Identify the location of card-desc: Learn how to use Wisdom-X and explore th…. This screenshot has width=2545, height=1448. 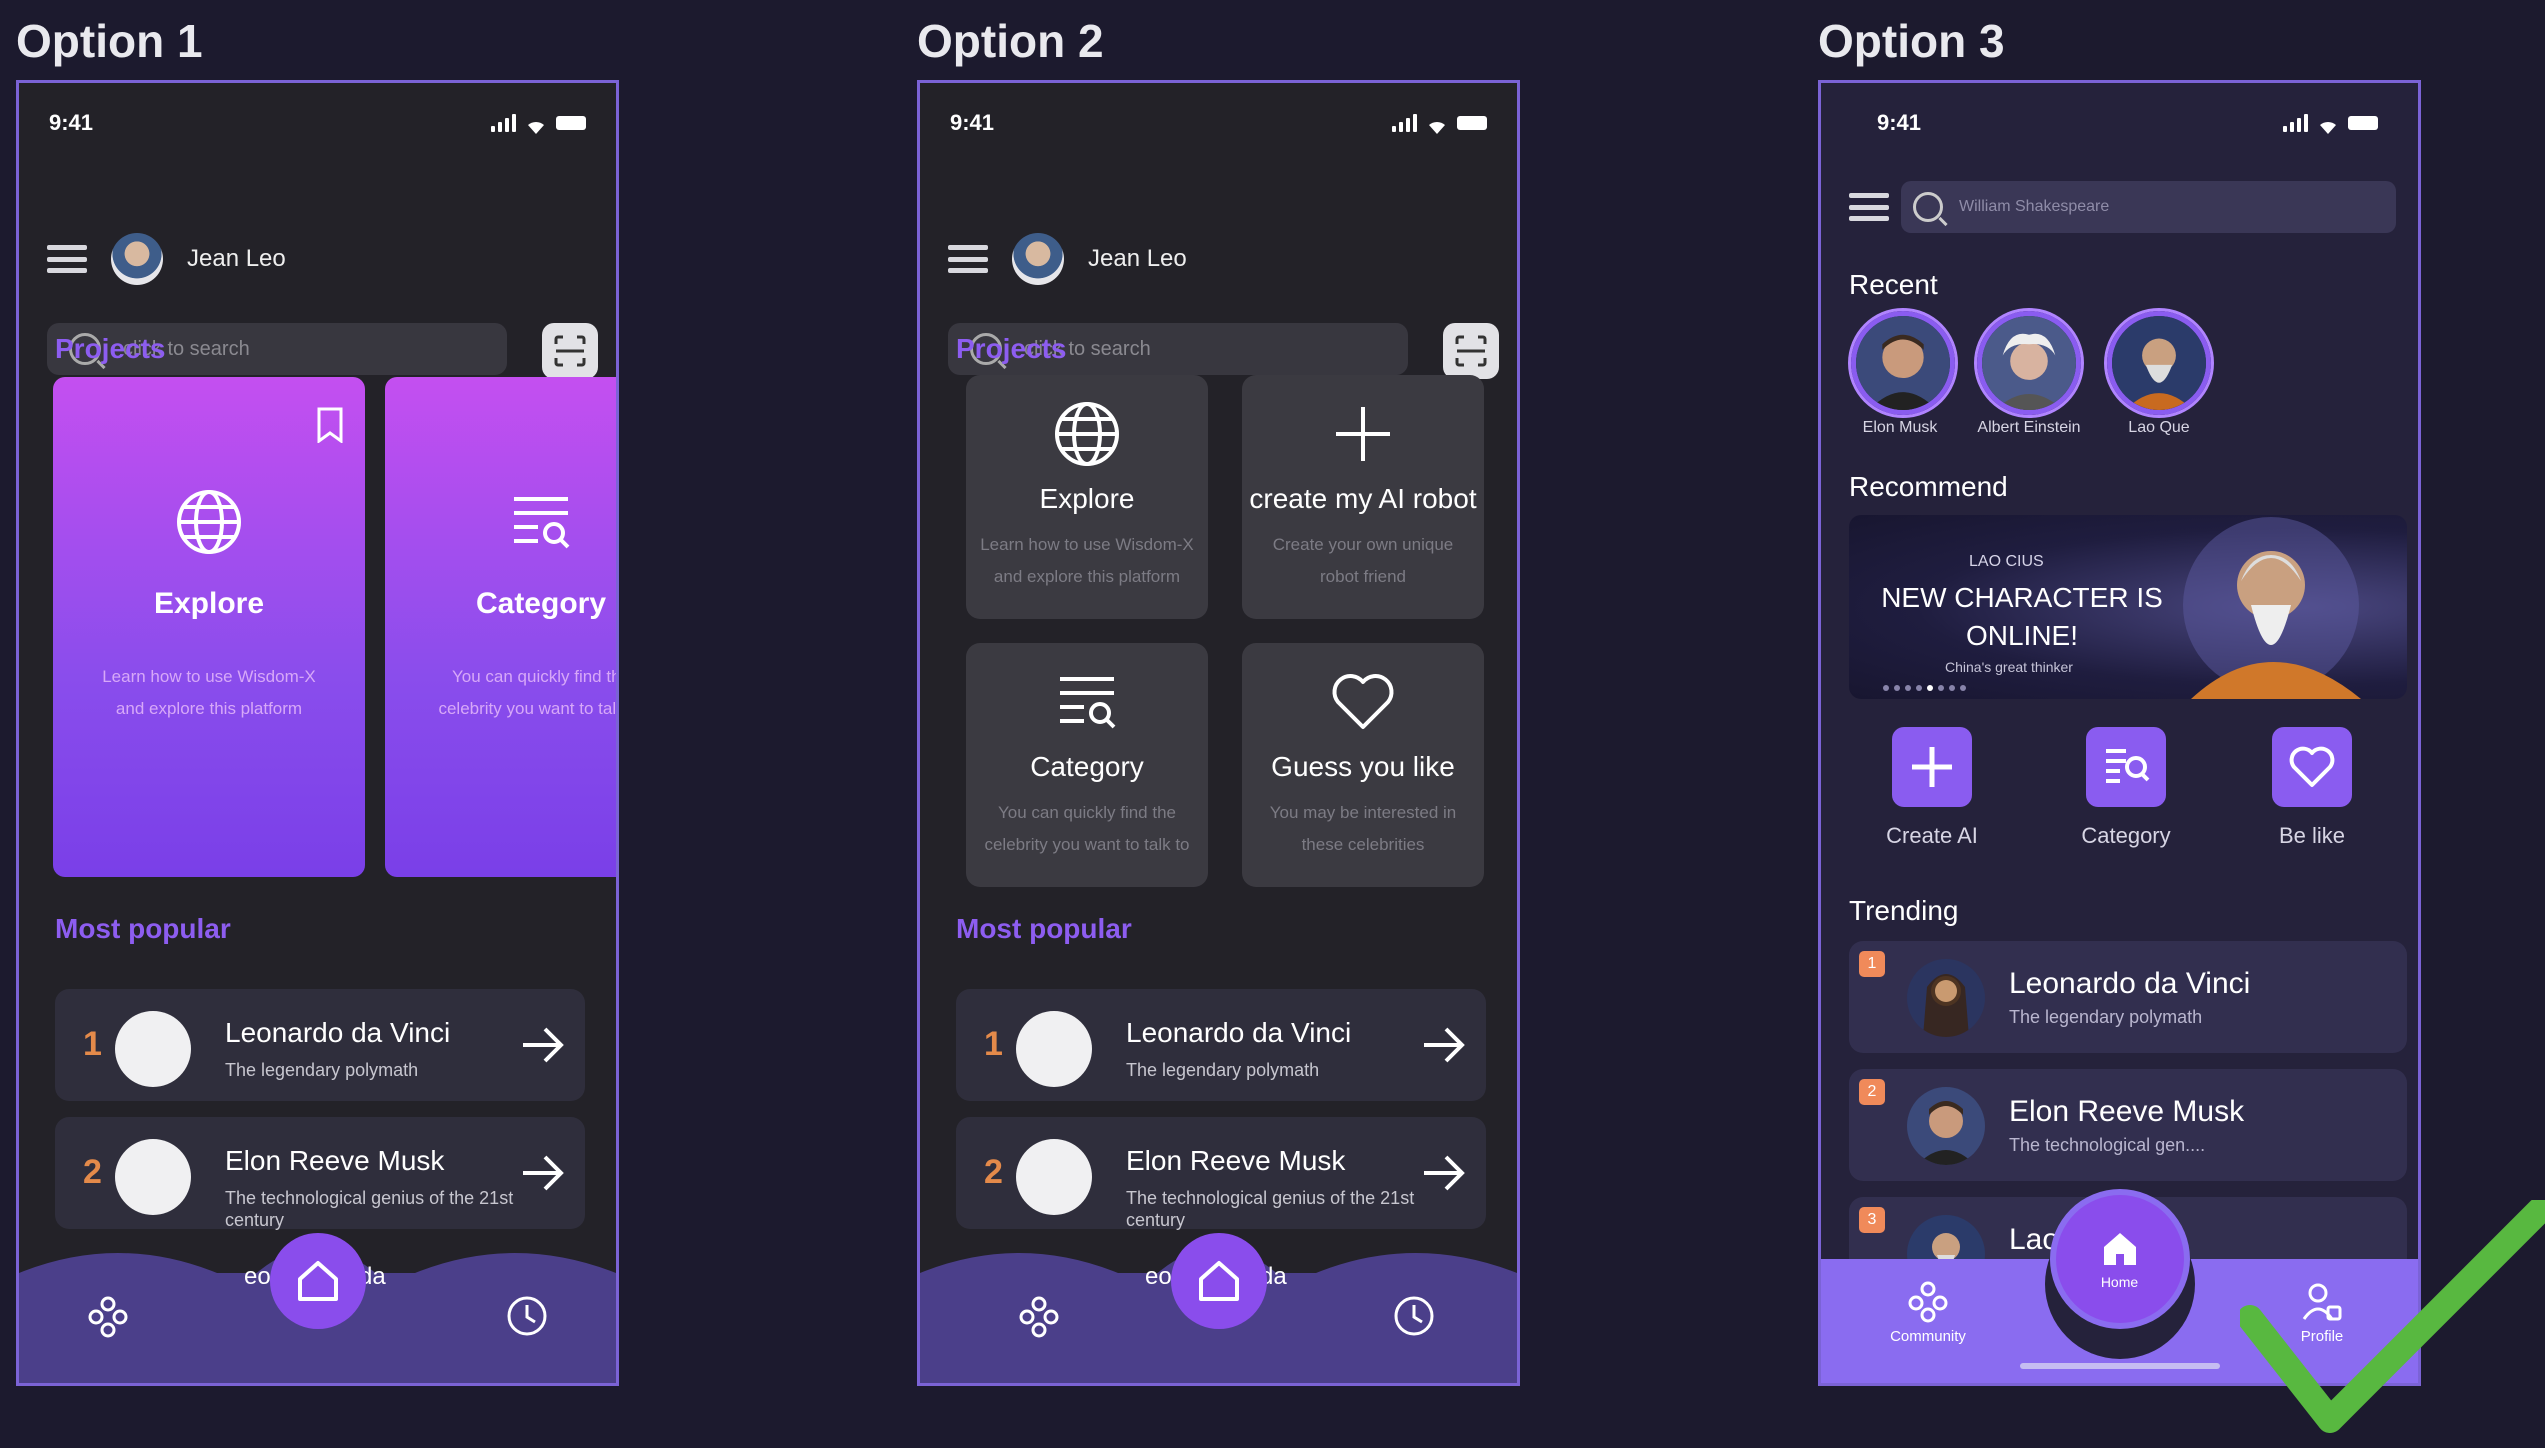
(209, 692).